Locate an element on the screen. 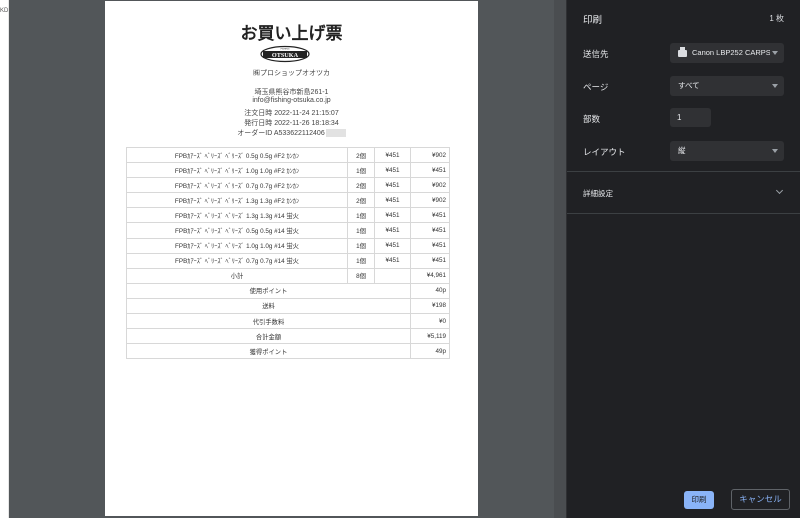 Image resolution: width=800 pixels, height=518 pixels. copies-label: 部数 is located at coordinates (592, 119).